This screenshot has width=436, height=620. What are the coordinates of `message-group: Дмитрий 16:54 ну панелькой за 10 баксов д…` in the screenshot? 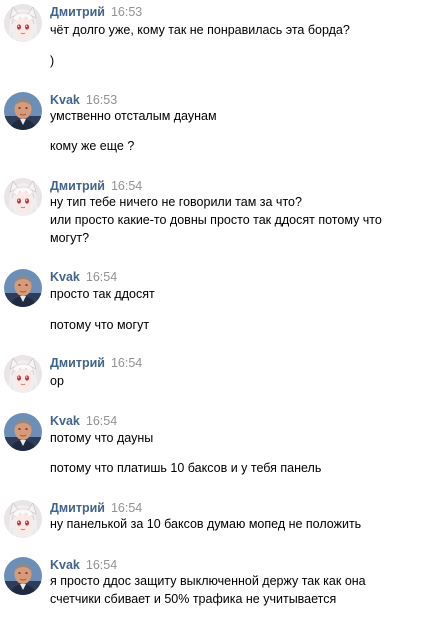 It's located at (218, 520).